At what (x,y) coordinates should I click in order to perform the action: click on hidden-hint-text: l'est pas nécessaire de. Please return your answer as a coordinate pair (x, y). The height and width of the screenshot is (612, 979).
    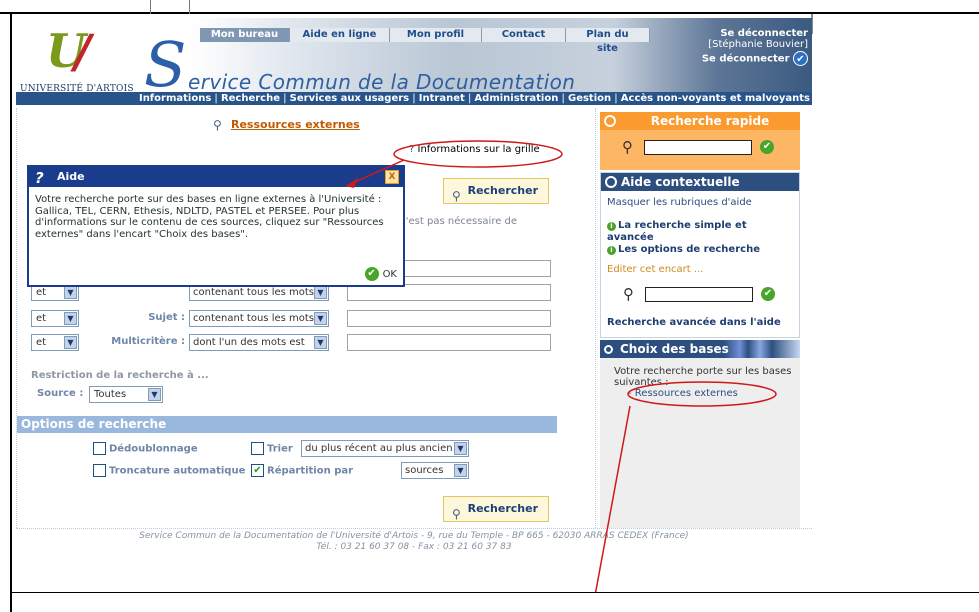
    Looking at the image, I should click on (460, 221).